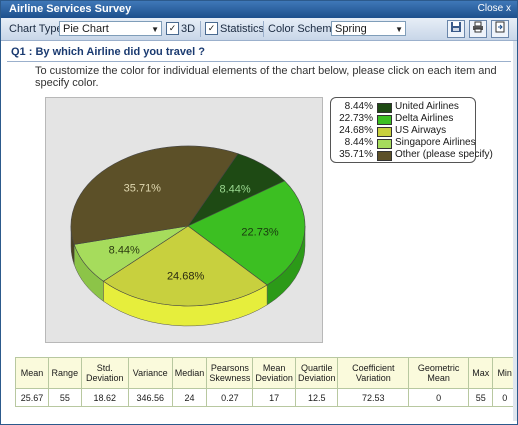 Image resolution: width=518 pixels, height=425 pixels. What do you see at coordinates (435, 142) in the screenshot?
I see `legend-label: Singapore Airlines` at bounding box center [435, 142].